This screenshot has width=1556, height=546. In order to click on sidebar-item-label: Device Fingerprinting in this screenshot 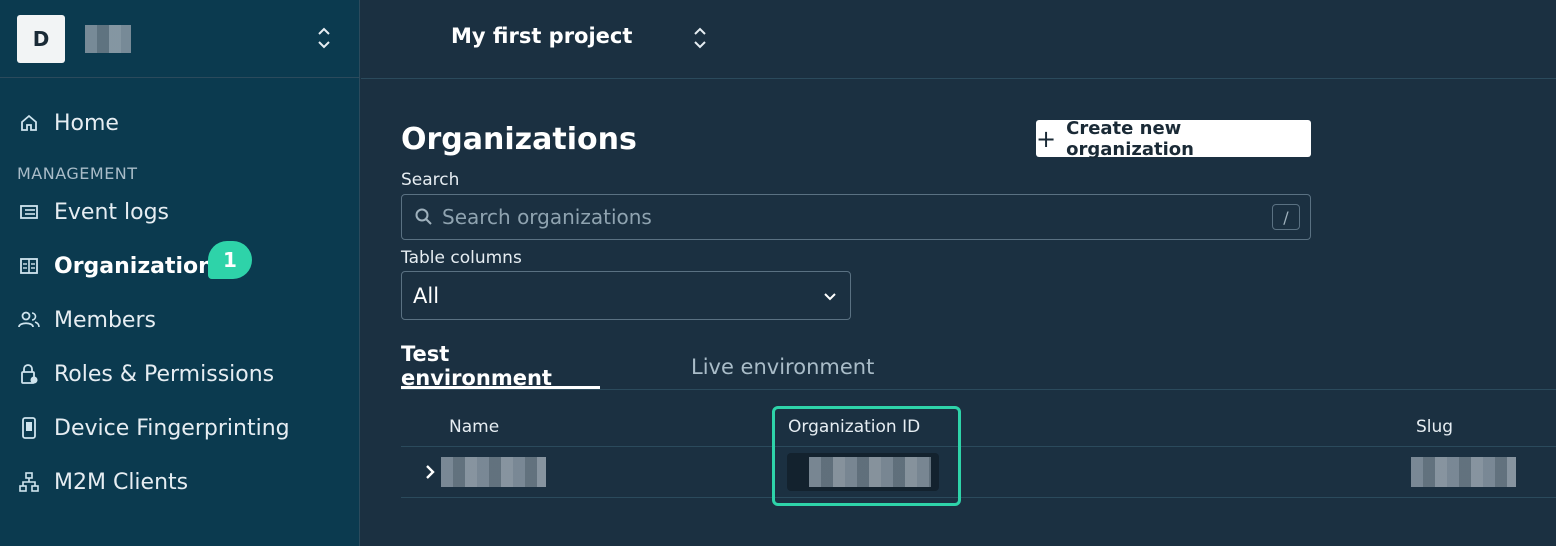, I will do `click(172, 428)`.